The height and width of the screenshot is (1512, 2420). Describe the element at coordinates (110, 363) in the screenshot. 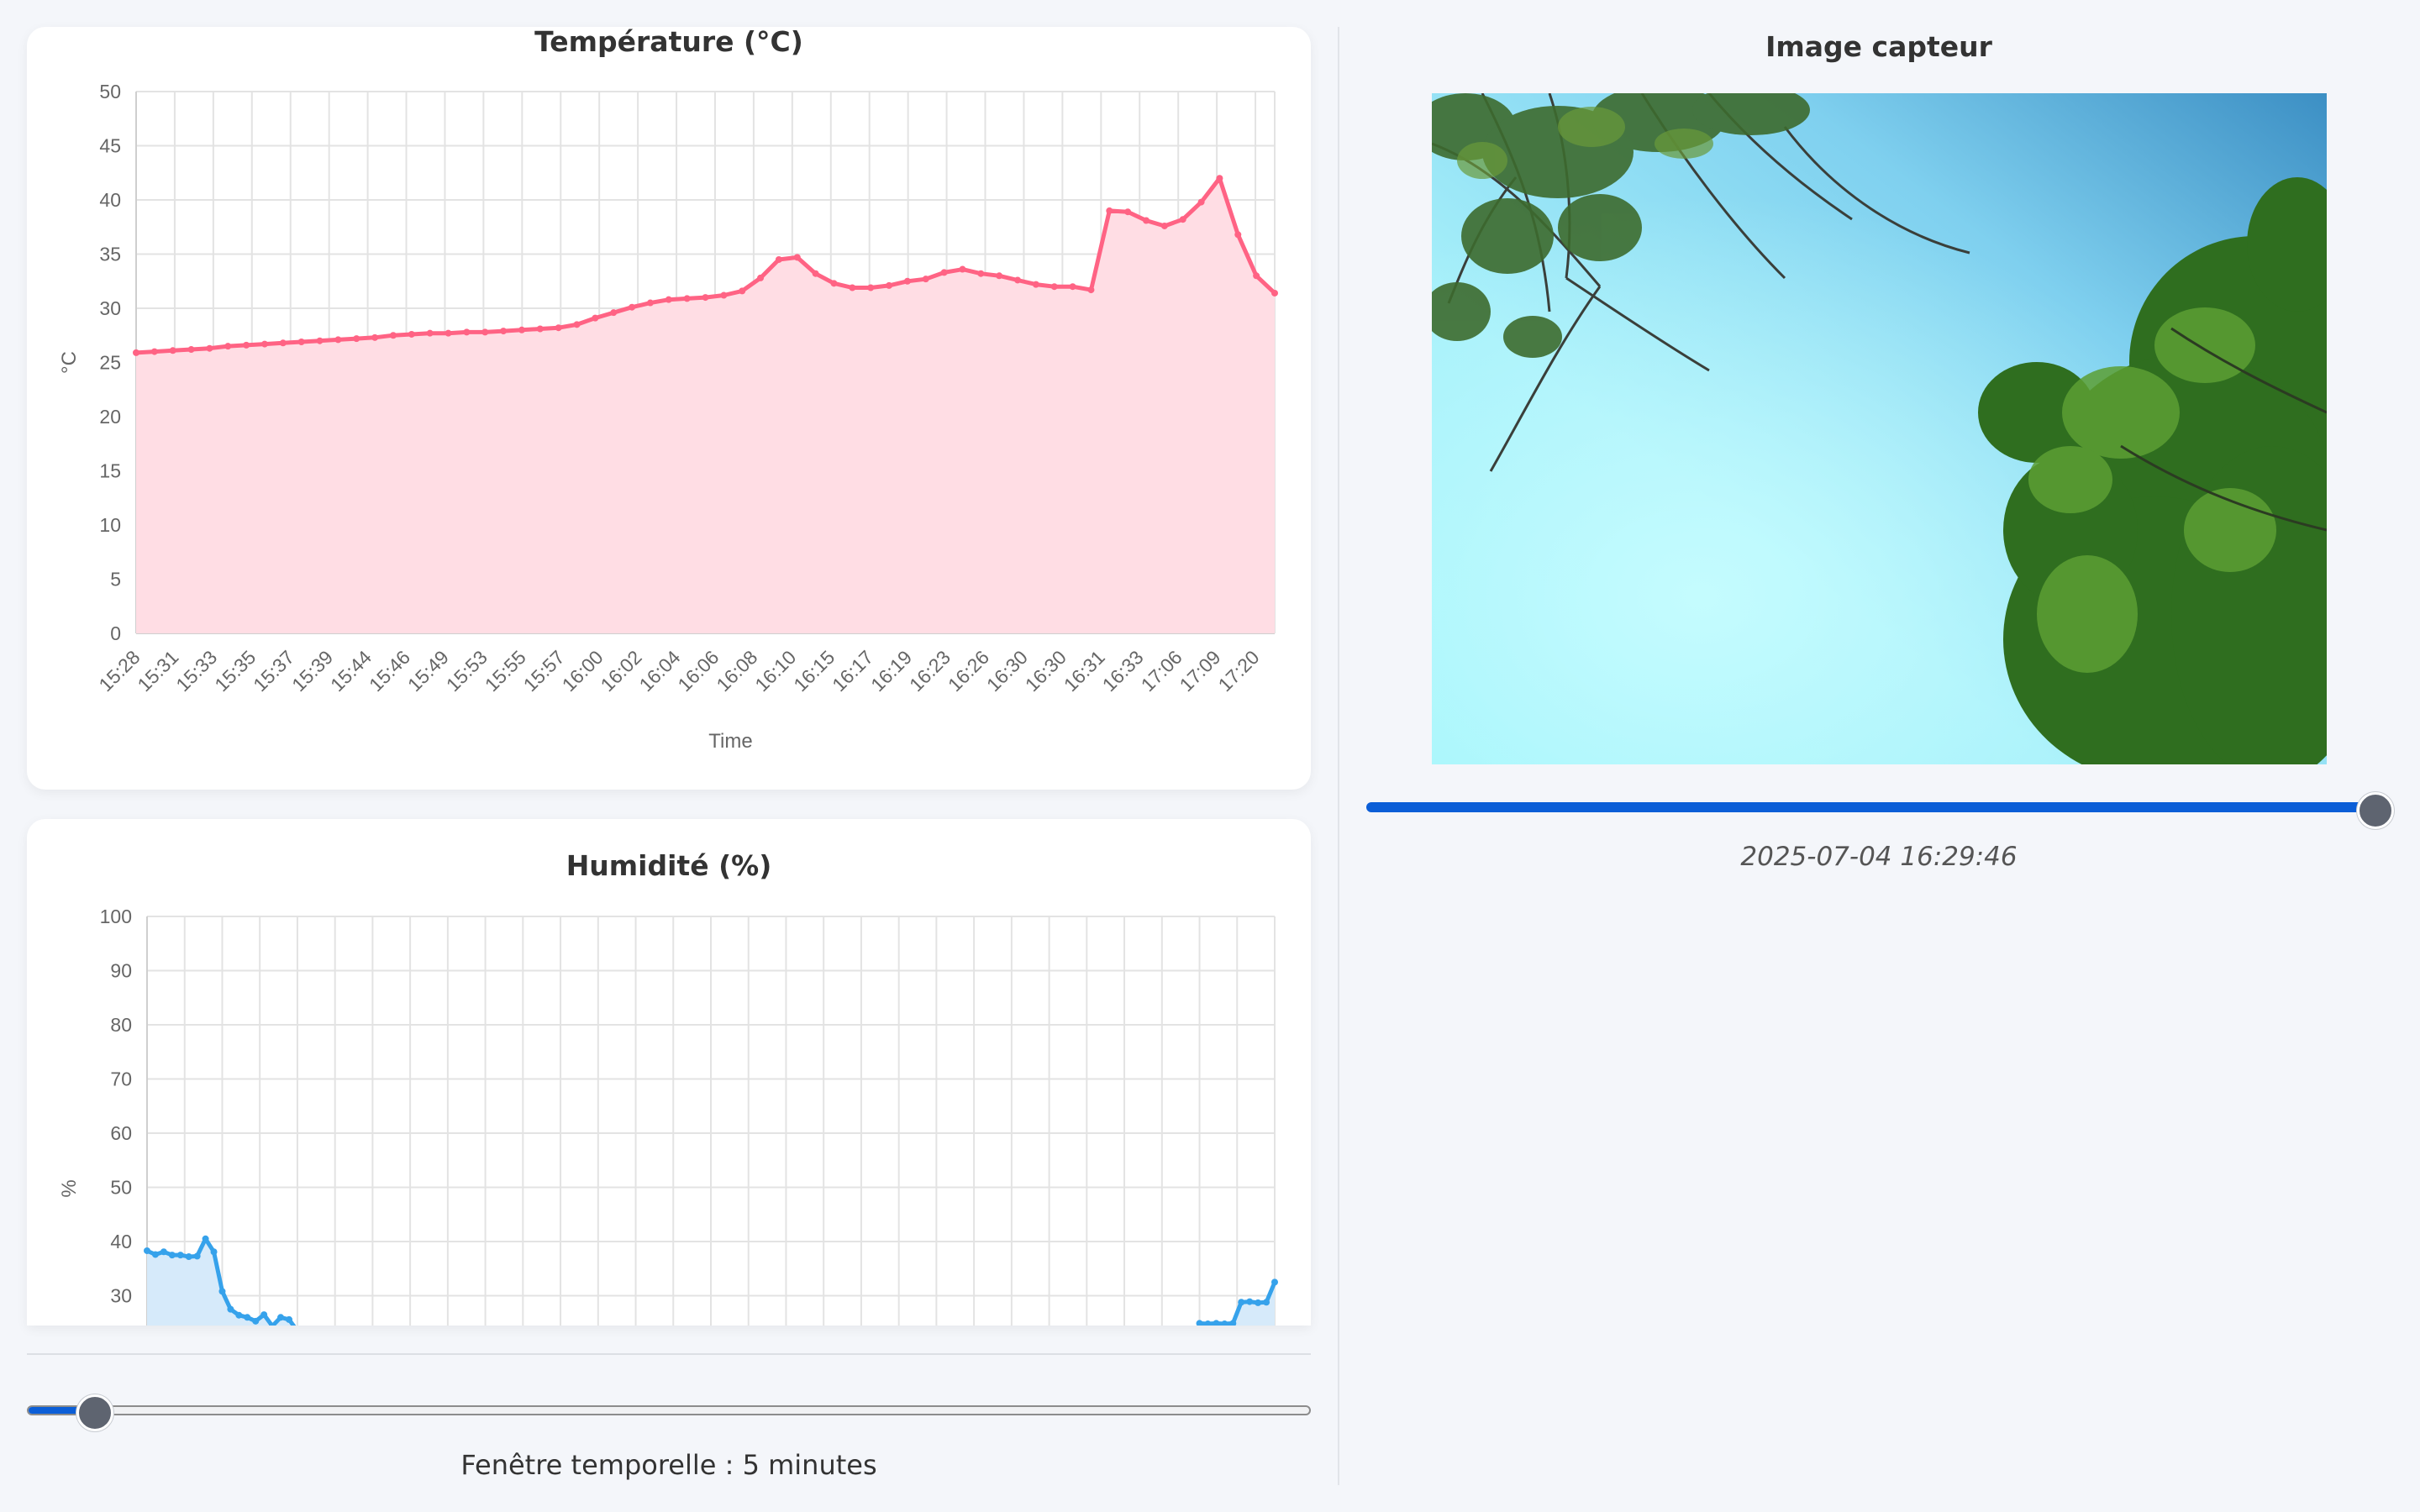

I see `y-tick-label: 25` at that location.